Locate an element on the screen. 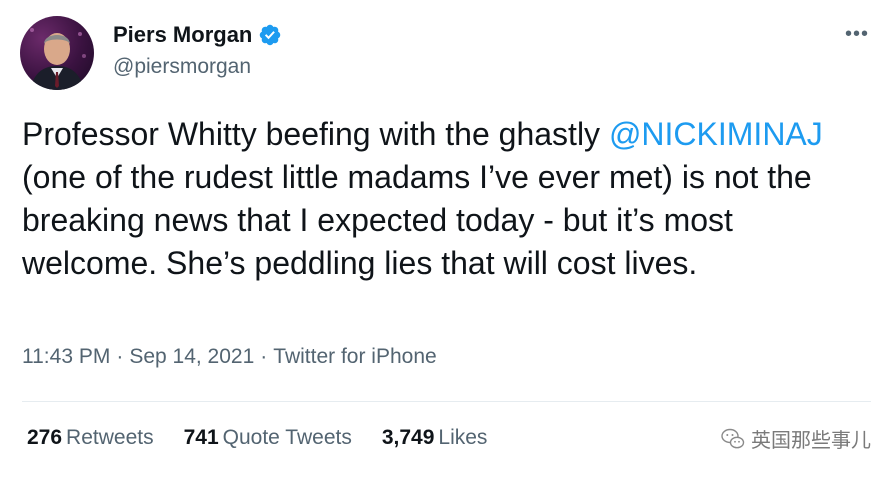 The width and height of the screenshot is (891, 479). tweet-stats: 276 Retweets 741 Quote Tweets 3,749 Likes is located at coordinates (257, 438).